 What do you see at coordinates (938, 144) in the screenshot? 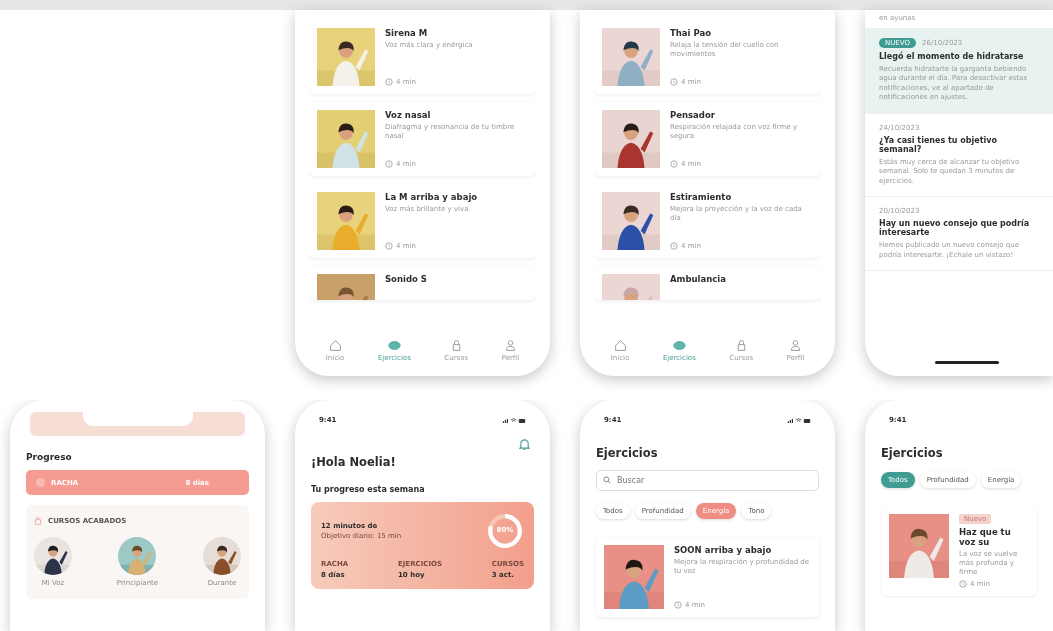
I see `notification-title: ¿Ya casi tienes tu objetivo semanal?` at bounding box center [938, 144].